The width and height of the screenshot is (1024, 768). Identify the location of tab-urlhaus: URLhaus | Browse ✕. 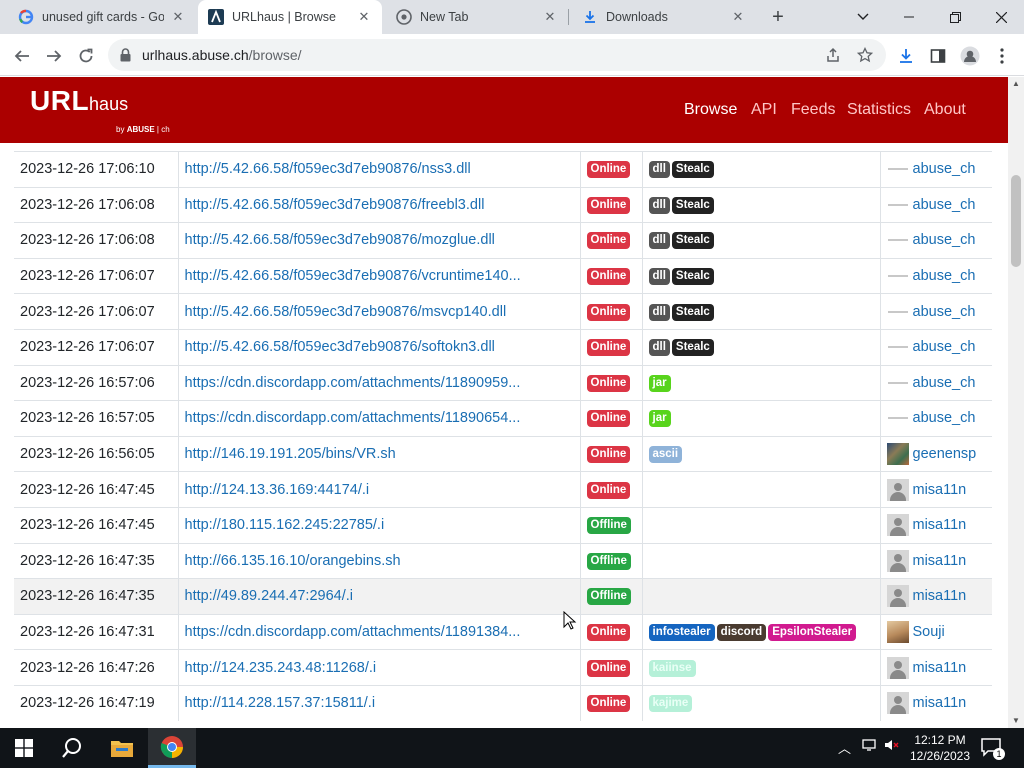
(290, 17).